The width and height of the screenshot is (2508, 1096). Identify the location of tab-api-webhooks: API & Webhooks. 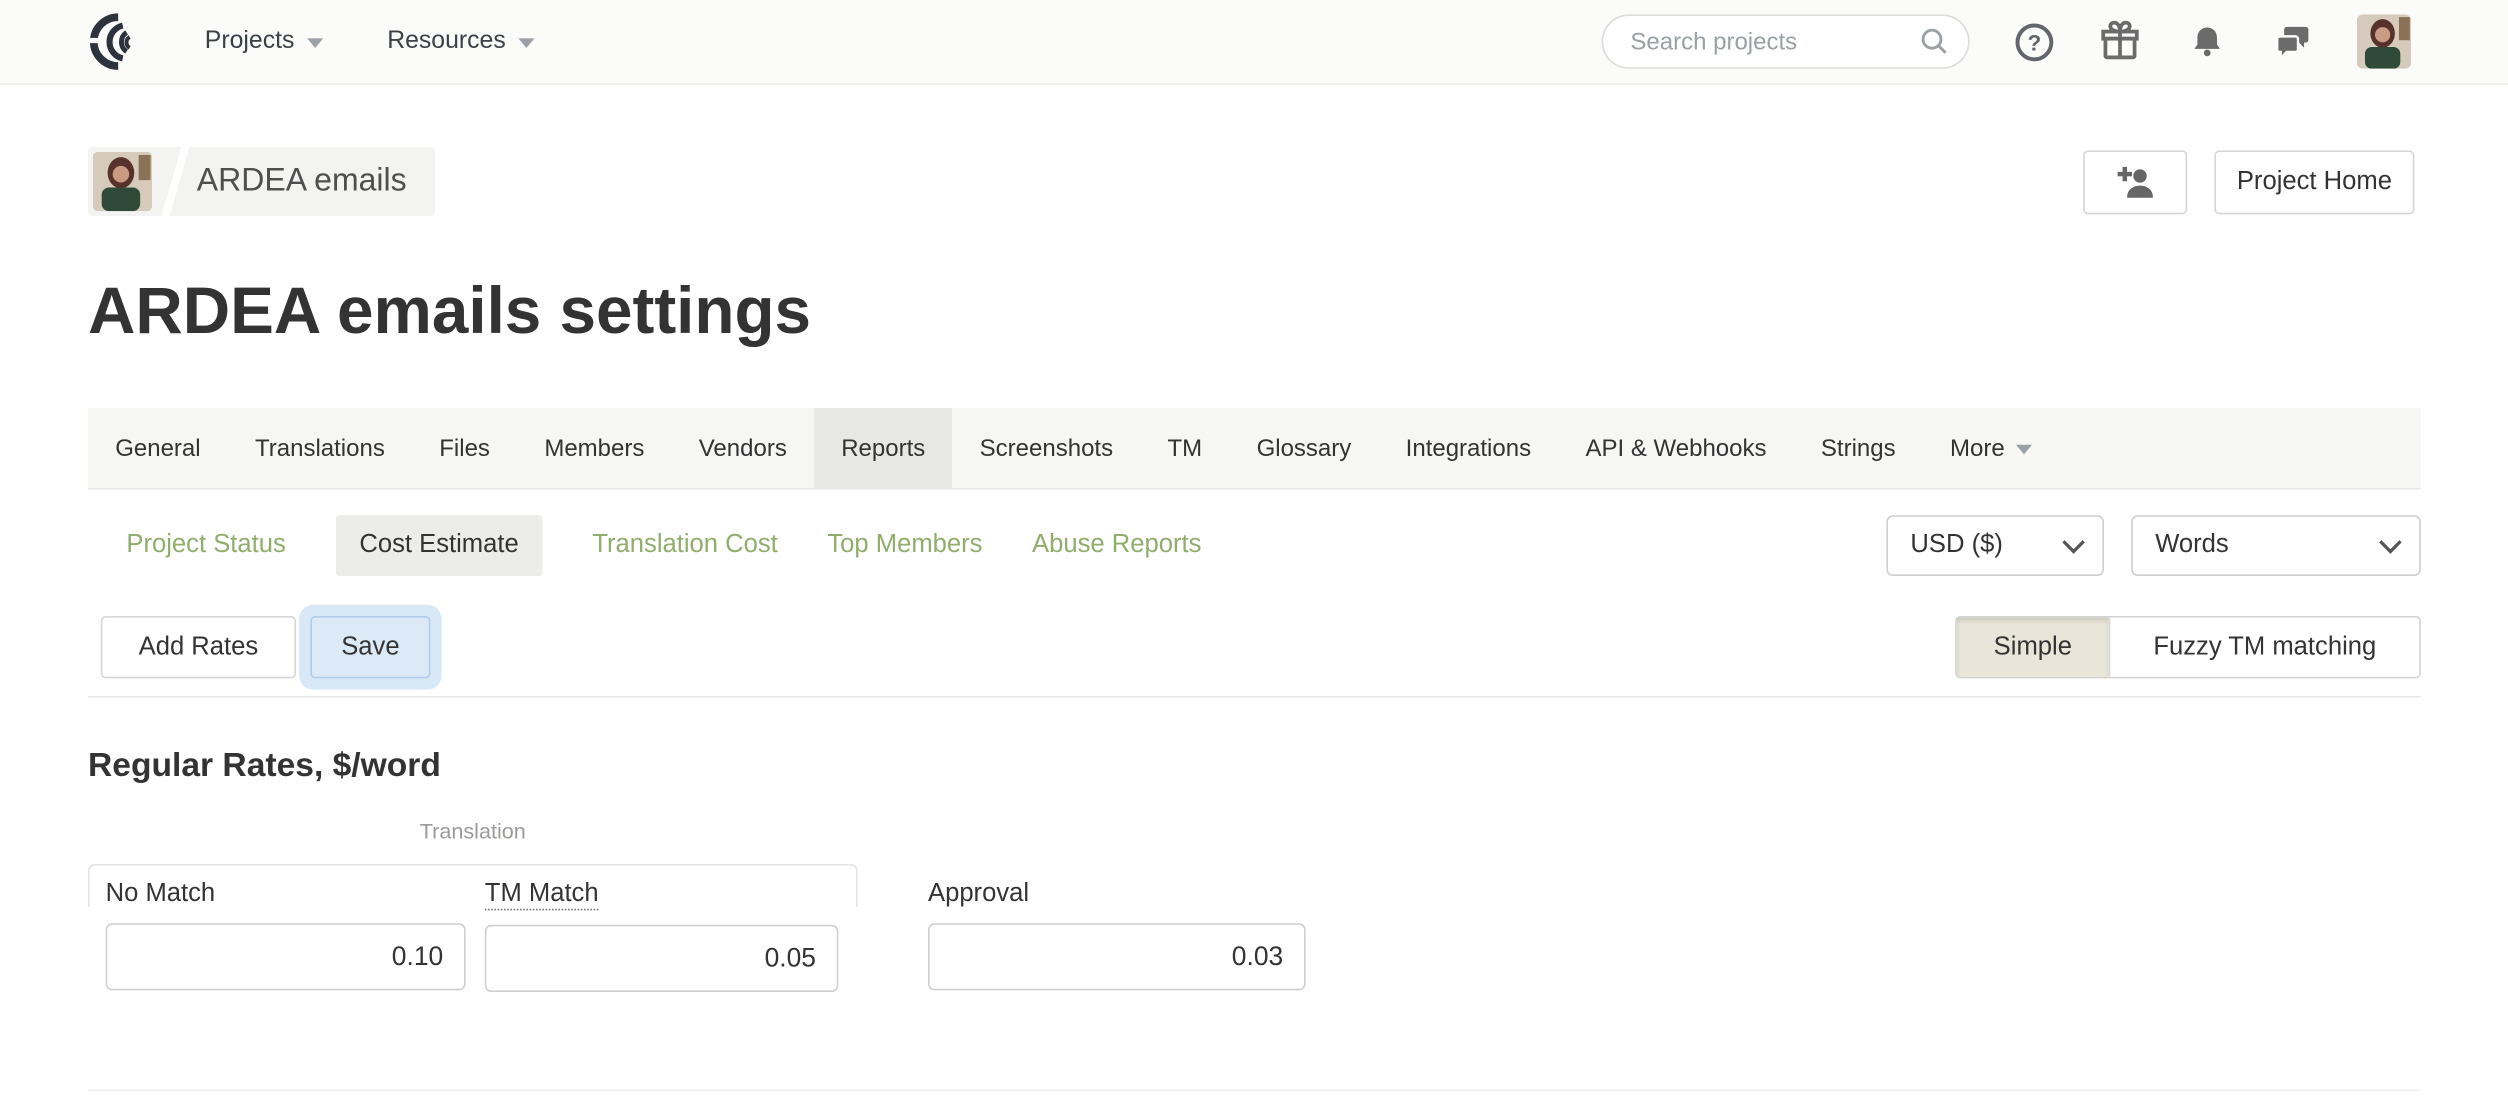
(1675, 448).